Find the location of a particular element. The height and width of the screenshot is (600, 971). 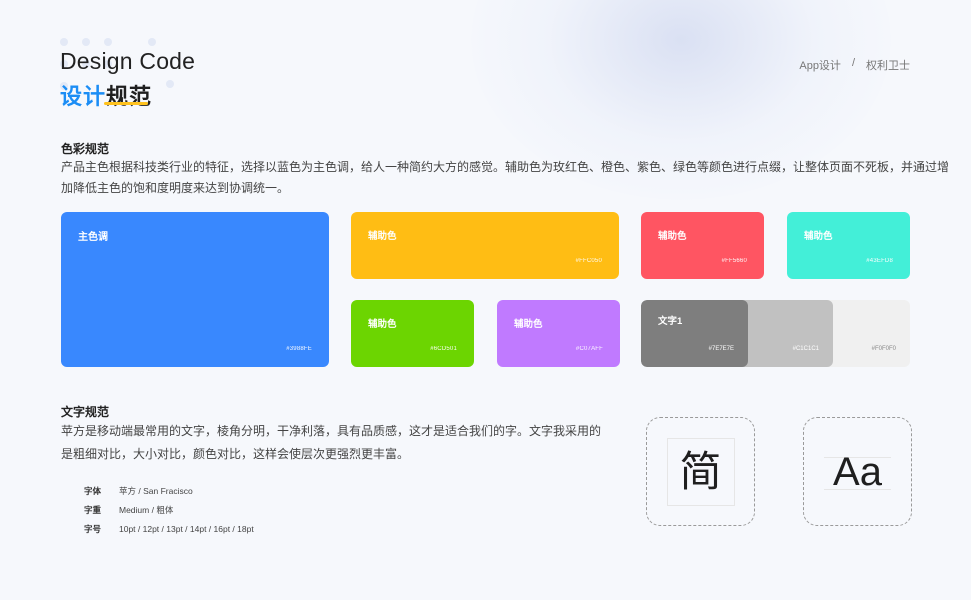

color-section-title: 色彩规范 is located at coordinates (85, 149).